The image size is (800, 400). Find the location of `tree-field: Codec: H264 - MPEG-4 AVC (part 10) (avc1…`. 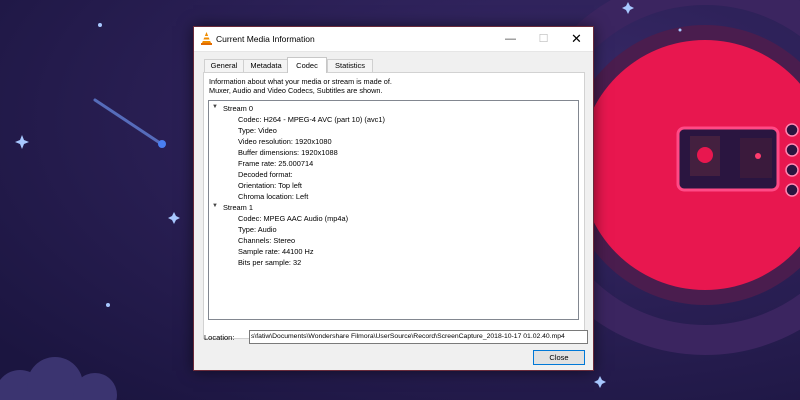

tree-field: Codec: H264 - MPEG-4 AVC (part 10) (avc1… is located at coordinates (311, 119).